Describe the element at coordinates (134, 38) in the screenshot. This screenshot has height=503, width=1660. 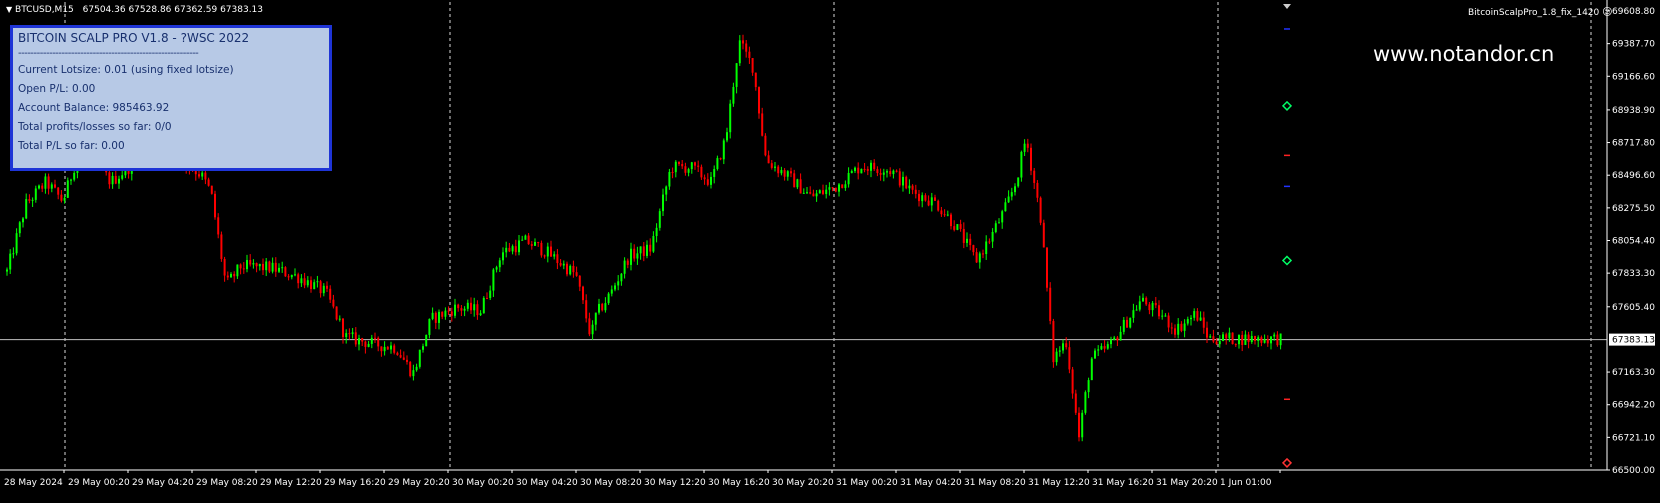
I see `panel-title: BITCOIN SCALP PRO V1.8 - ?WSC 2022` at that location.